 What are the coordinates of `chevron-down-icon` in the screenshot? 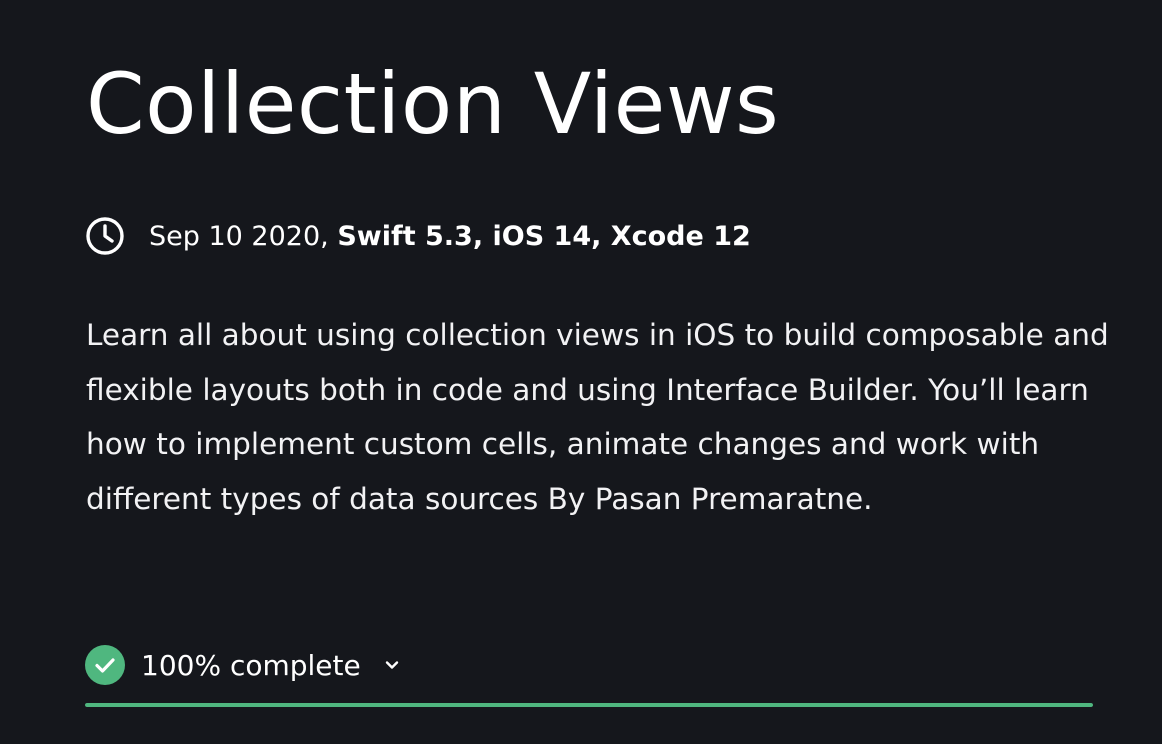 It's located at (392, 665).